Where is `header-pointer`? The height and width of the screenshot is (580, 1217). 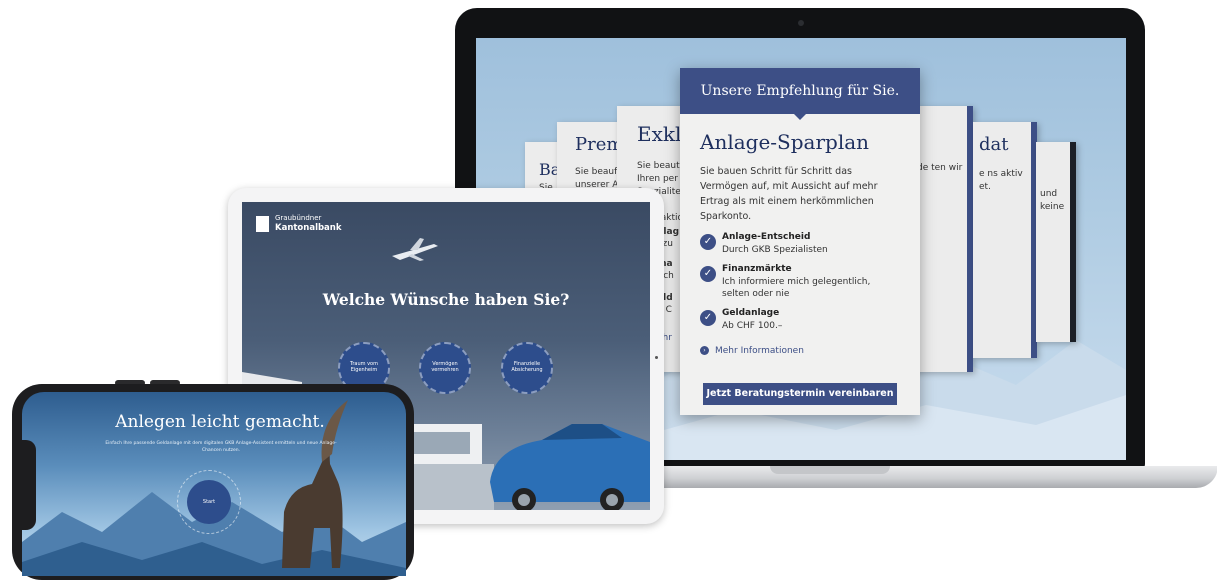
header-pointer is located at coordinates (800, 116).